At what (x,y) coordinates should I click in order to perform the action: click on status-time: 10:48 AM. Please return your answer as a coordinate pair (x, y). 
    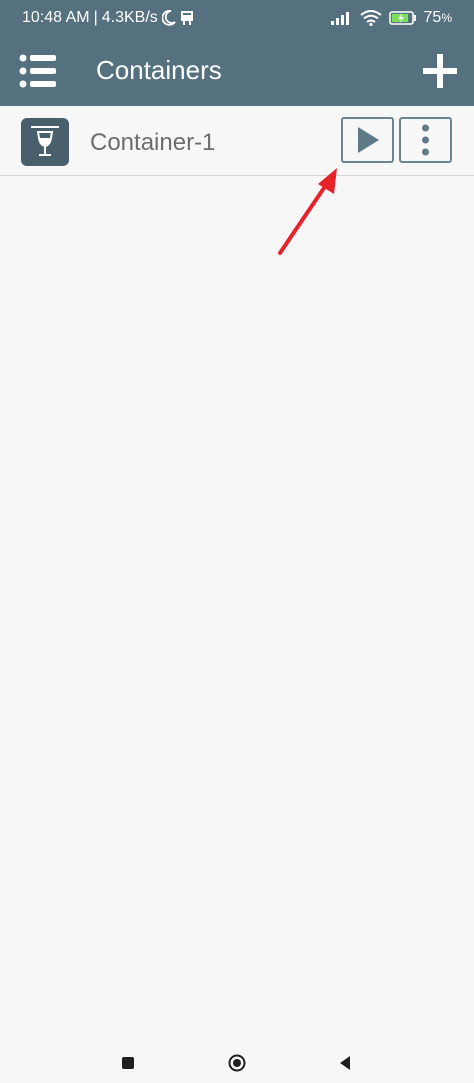
    Looking at the image, I should click on (56, 17).